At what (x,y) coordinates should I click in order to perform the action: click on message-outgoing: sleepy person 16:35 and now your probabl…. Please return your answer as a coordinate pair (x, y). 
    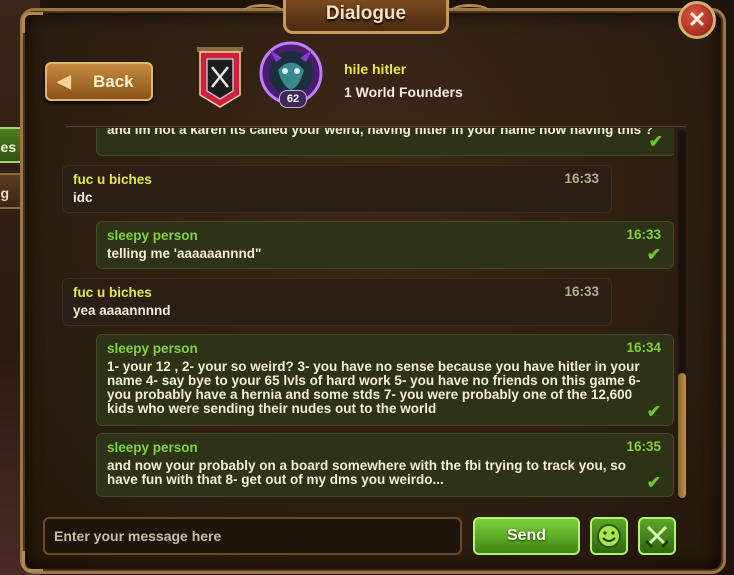
    Looking at the image, I should click on (385, 465).